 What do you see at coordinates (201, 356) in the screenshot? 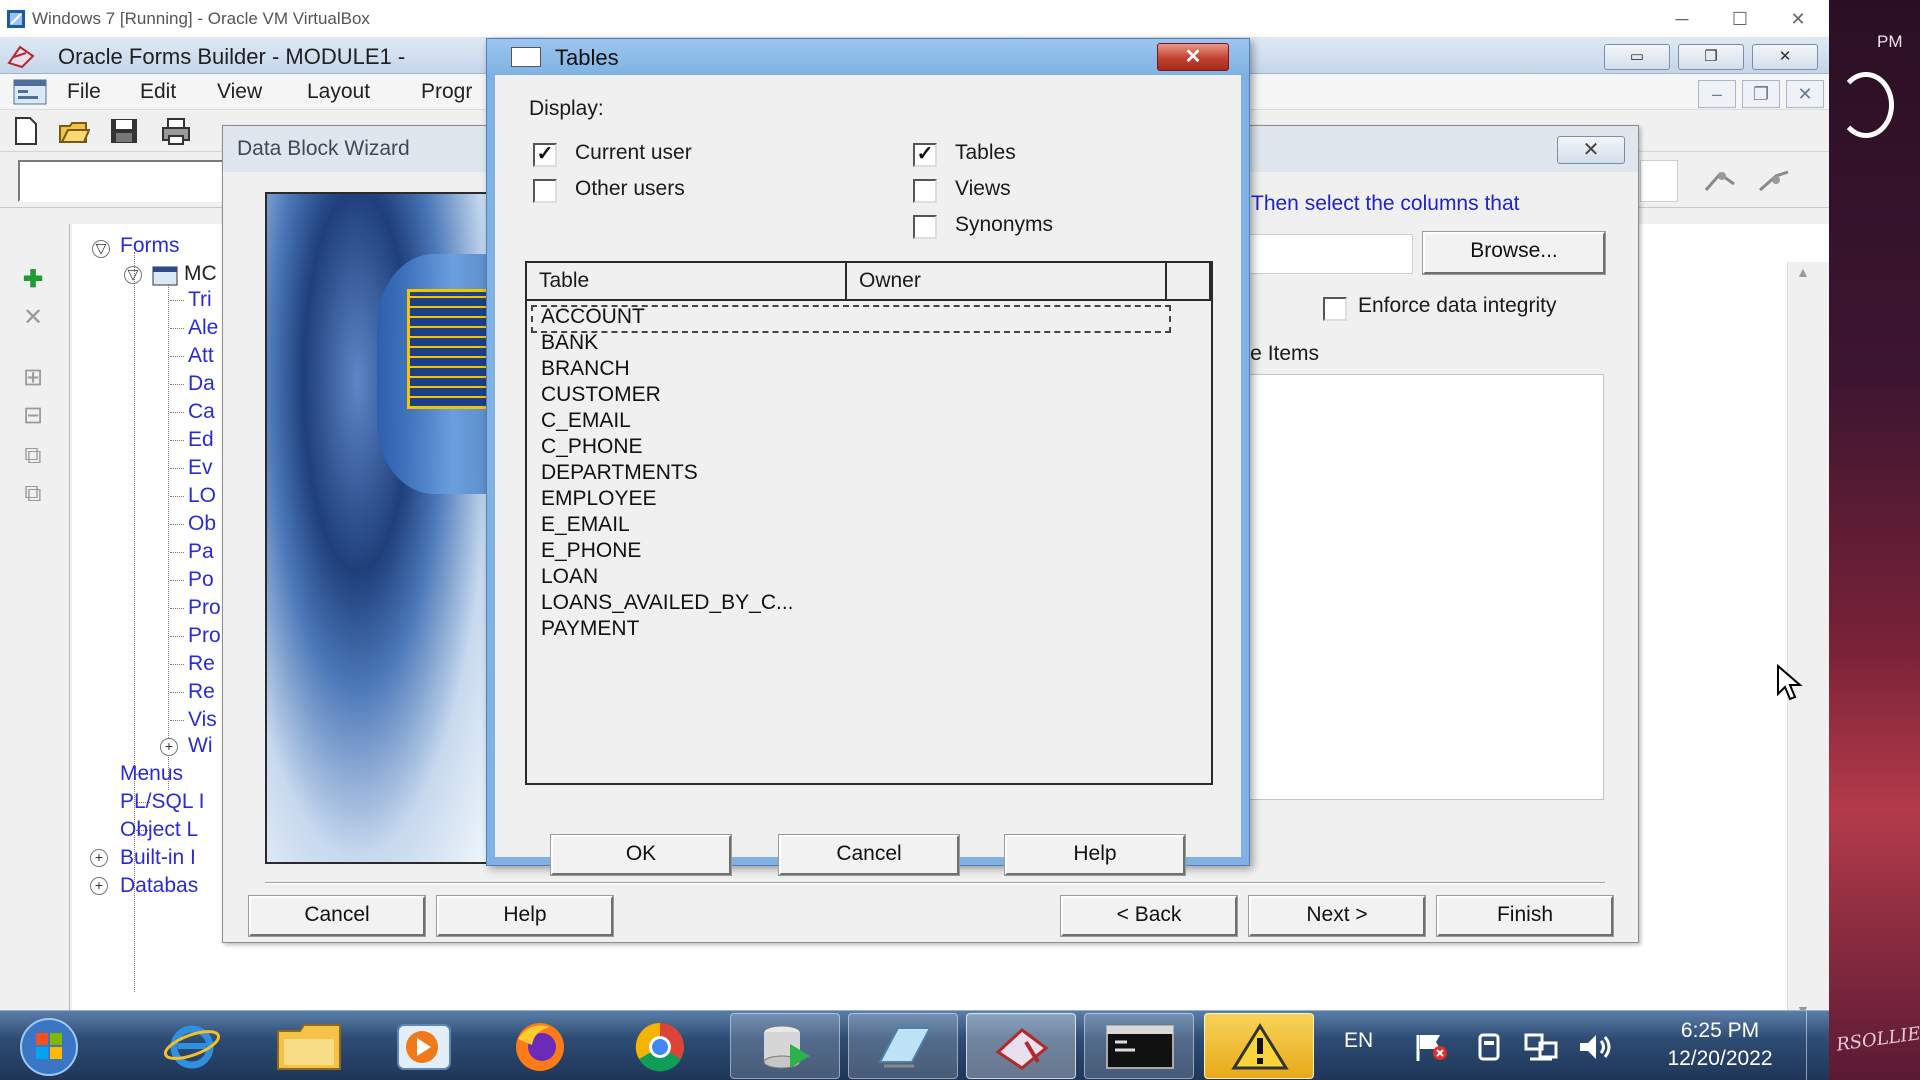
I see `nav-attached-libraries: Att` at bounding box center [201, 356].